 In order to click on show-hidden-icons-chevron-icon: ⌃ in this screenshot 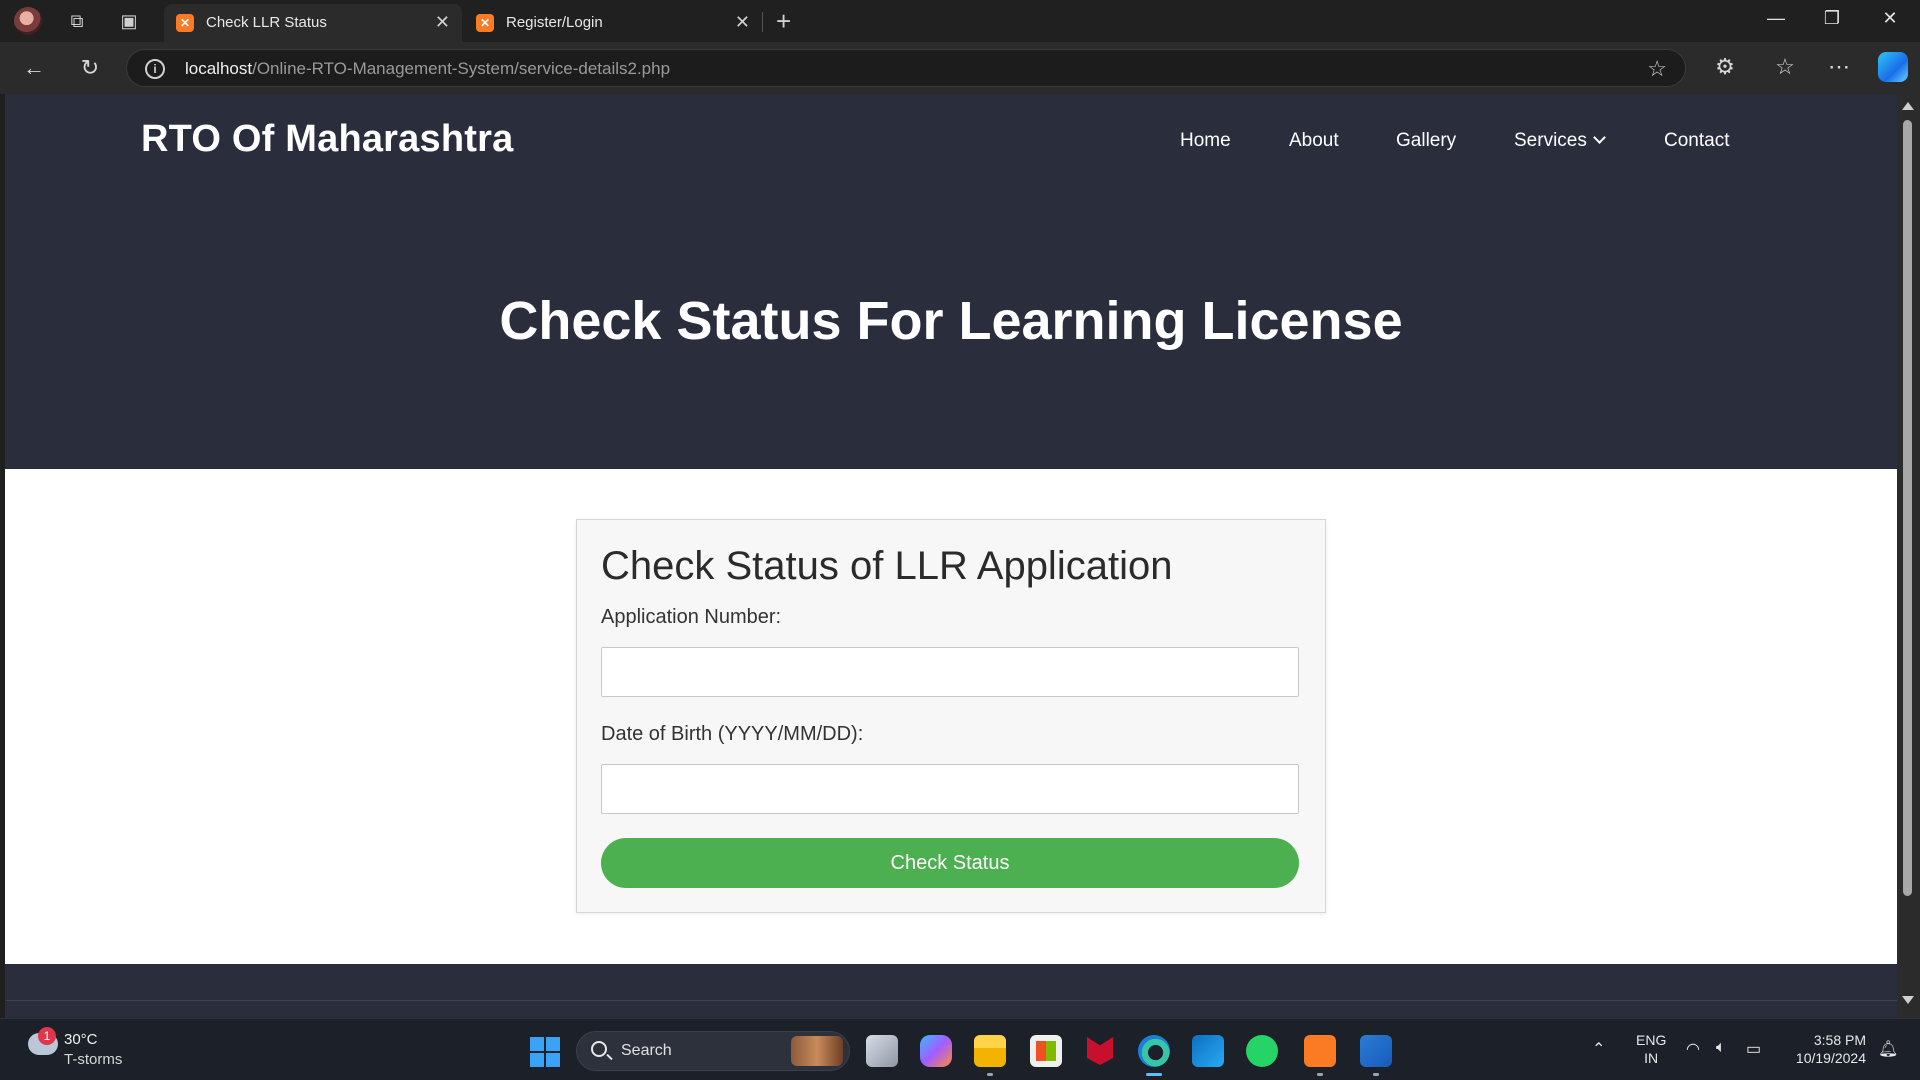, I will do `click(1598, 1049)`.